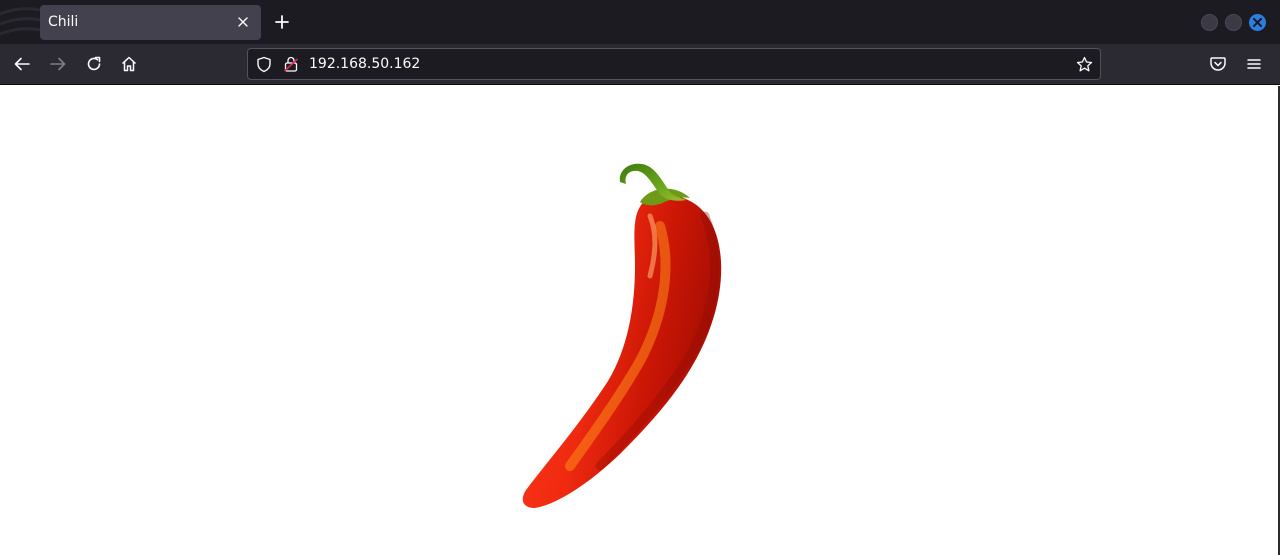 This screenshot has height=555, width=1280. What do you see at coordinates (622, 335) in the screenshot?
I see `chili-pepper-image` at bounding box center [622, 335].